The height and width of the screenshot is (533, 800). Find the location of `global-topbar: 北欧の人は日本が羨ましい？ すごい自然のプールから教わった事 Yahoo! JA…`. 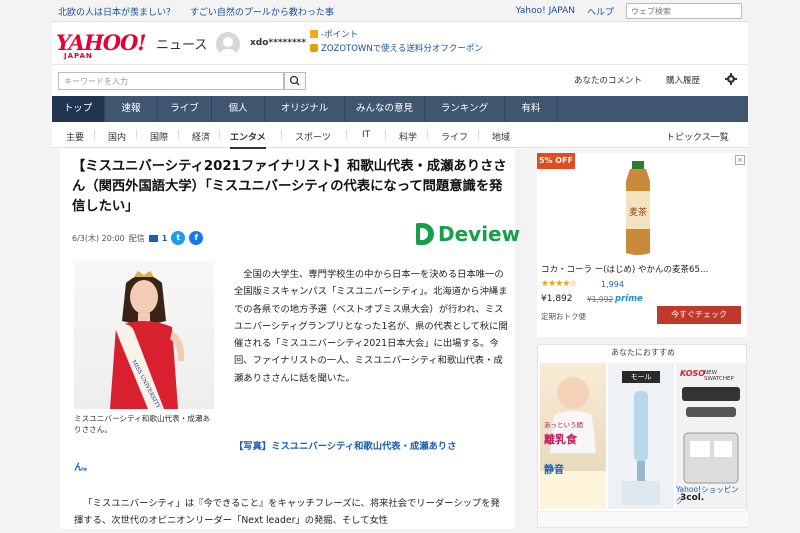

global-topbar: 北欧の人は日本が羨ましい？ すごい自然のプールから教わった事 Yahoo! JA… is located at coordinates (400, 11).